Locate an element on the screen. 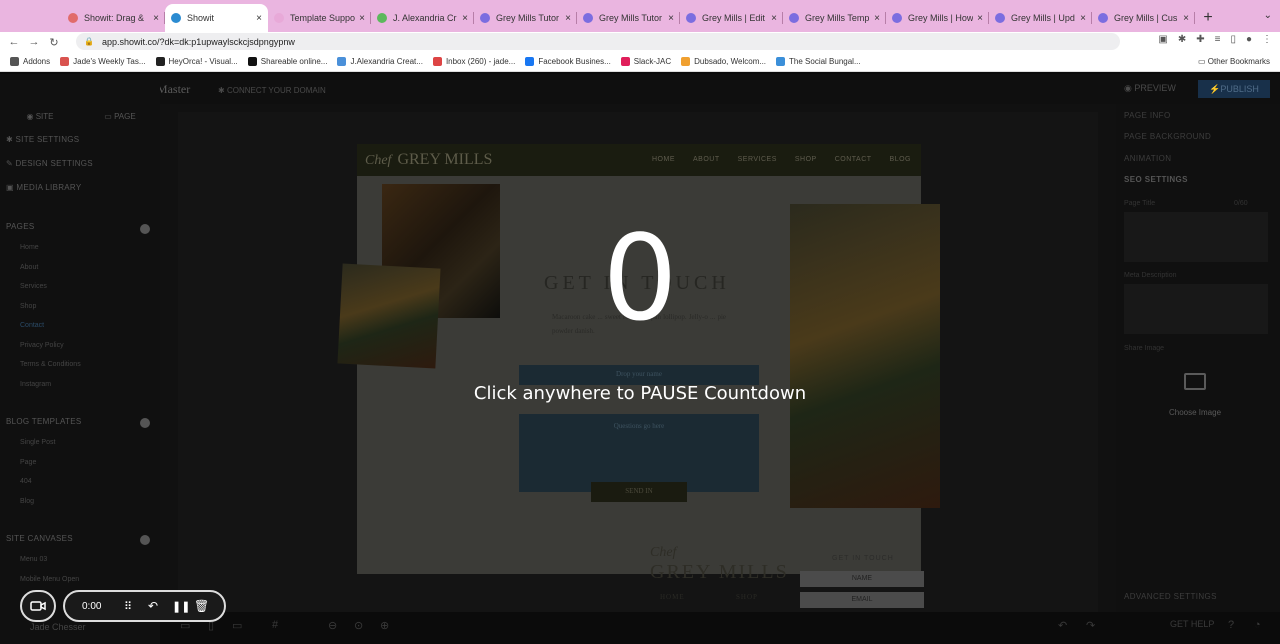 The width and height of the screenshot is (1280, 644). browser-tab: Grey Mills Temp × is located at coordinates (834, 18).